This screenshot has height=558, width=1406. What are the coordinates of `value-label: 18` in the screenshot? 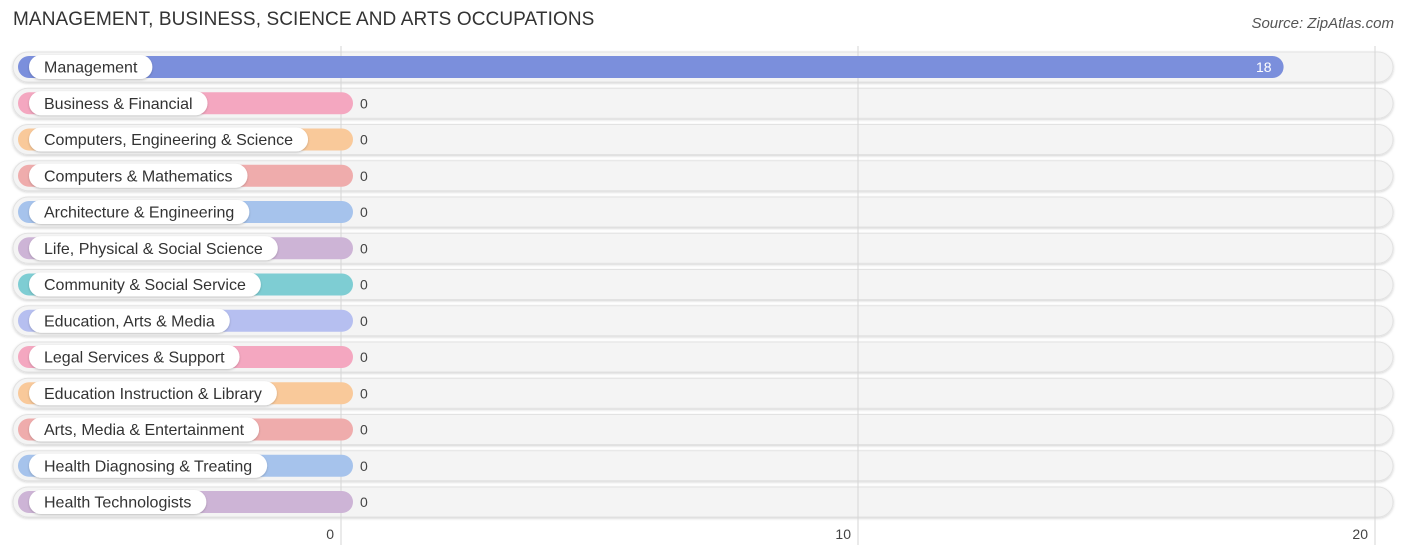 It's located at (1264, 67).